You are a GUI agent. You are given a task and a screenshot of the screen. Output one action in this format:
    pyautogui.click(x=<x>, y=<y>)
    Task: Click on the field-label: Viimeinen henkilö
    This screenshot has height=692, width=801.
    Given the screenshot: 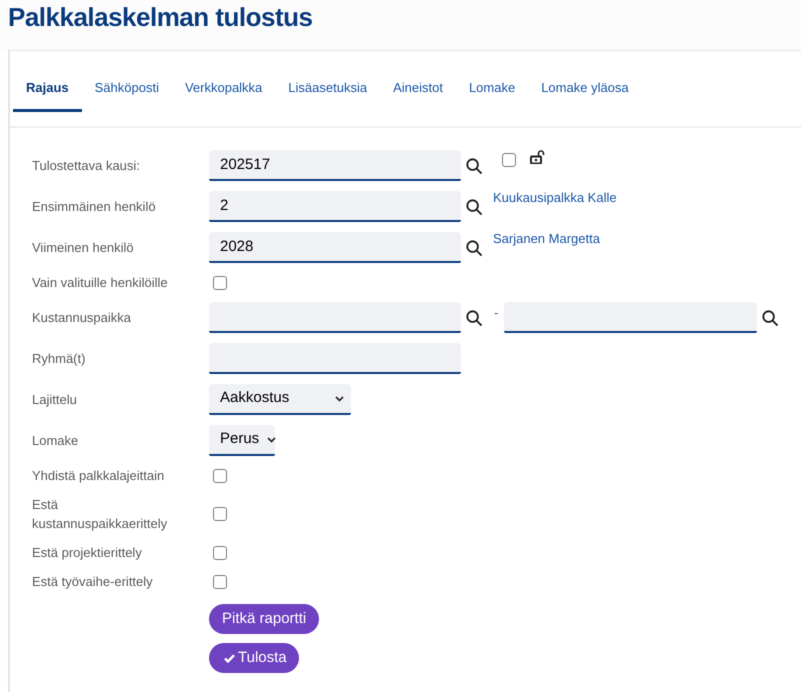 What is the action you would take?
    pyautogui.click(x=83, y=248)
    